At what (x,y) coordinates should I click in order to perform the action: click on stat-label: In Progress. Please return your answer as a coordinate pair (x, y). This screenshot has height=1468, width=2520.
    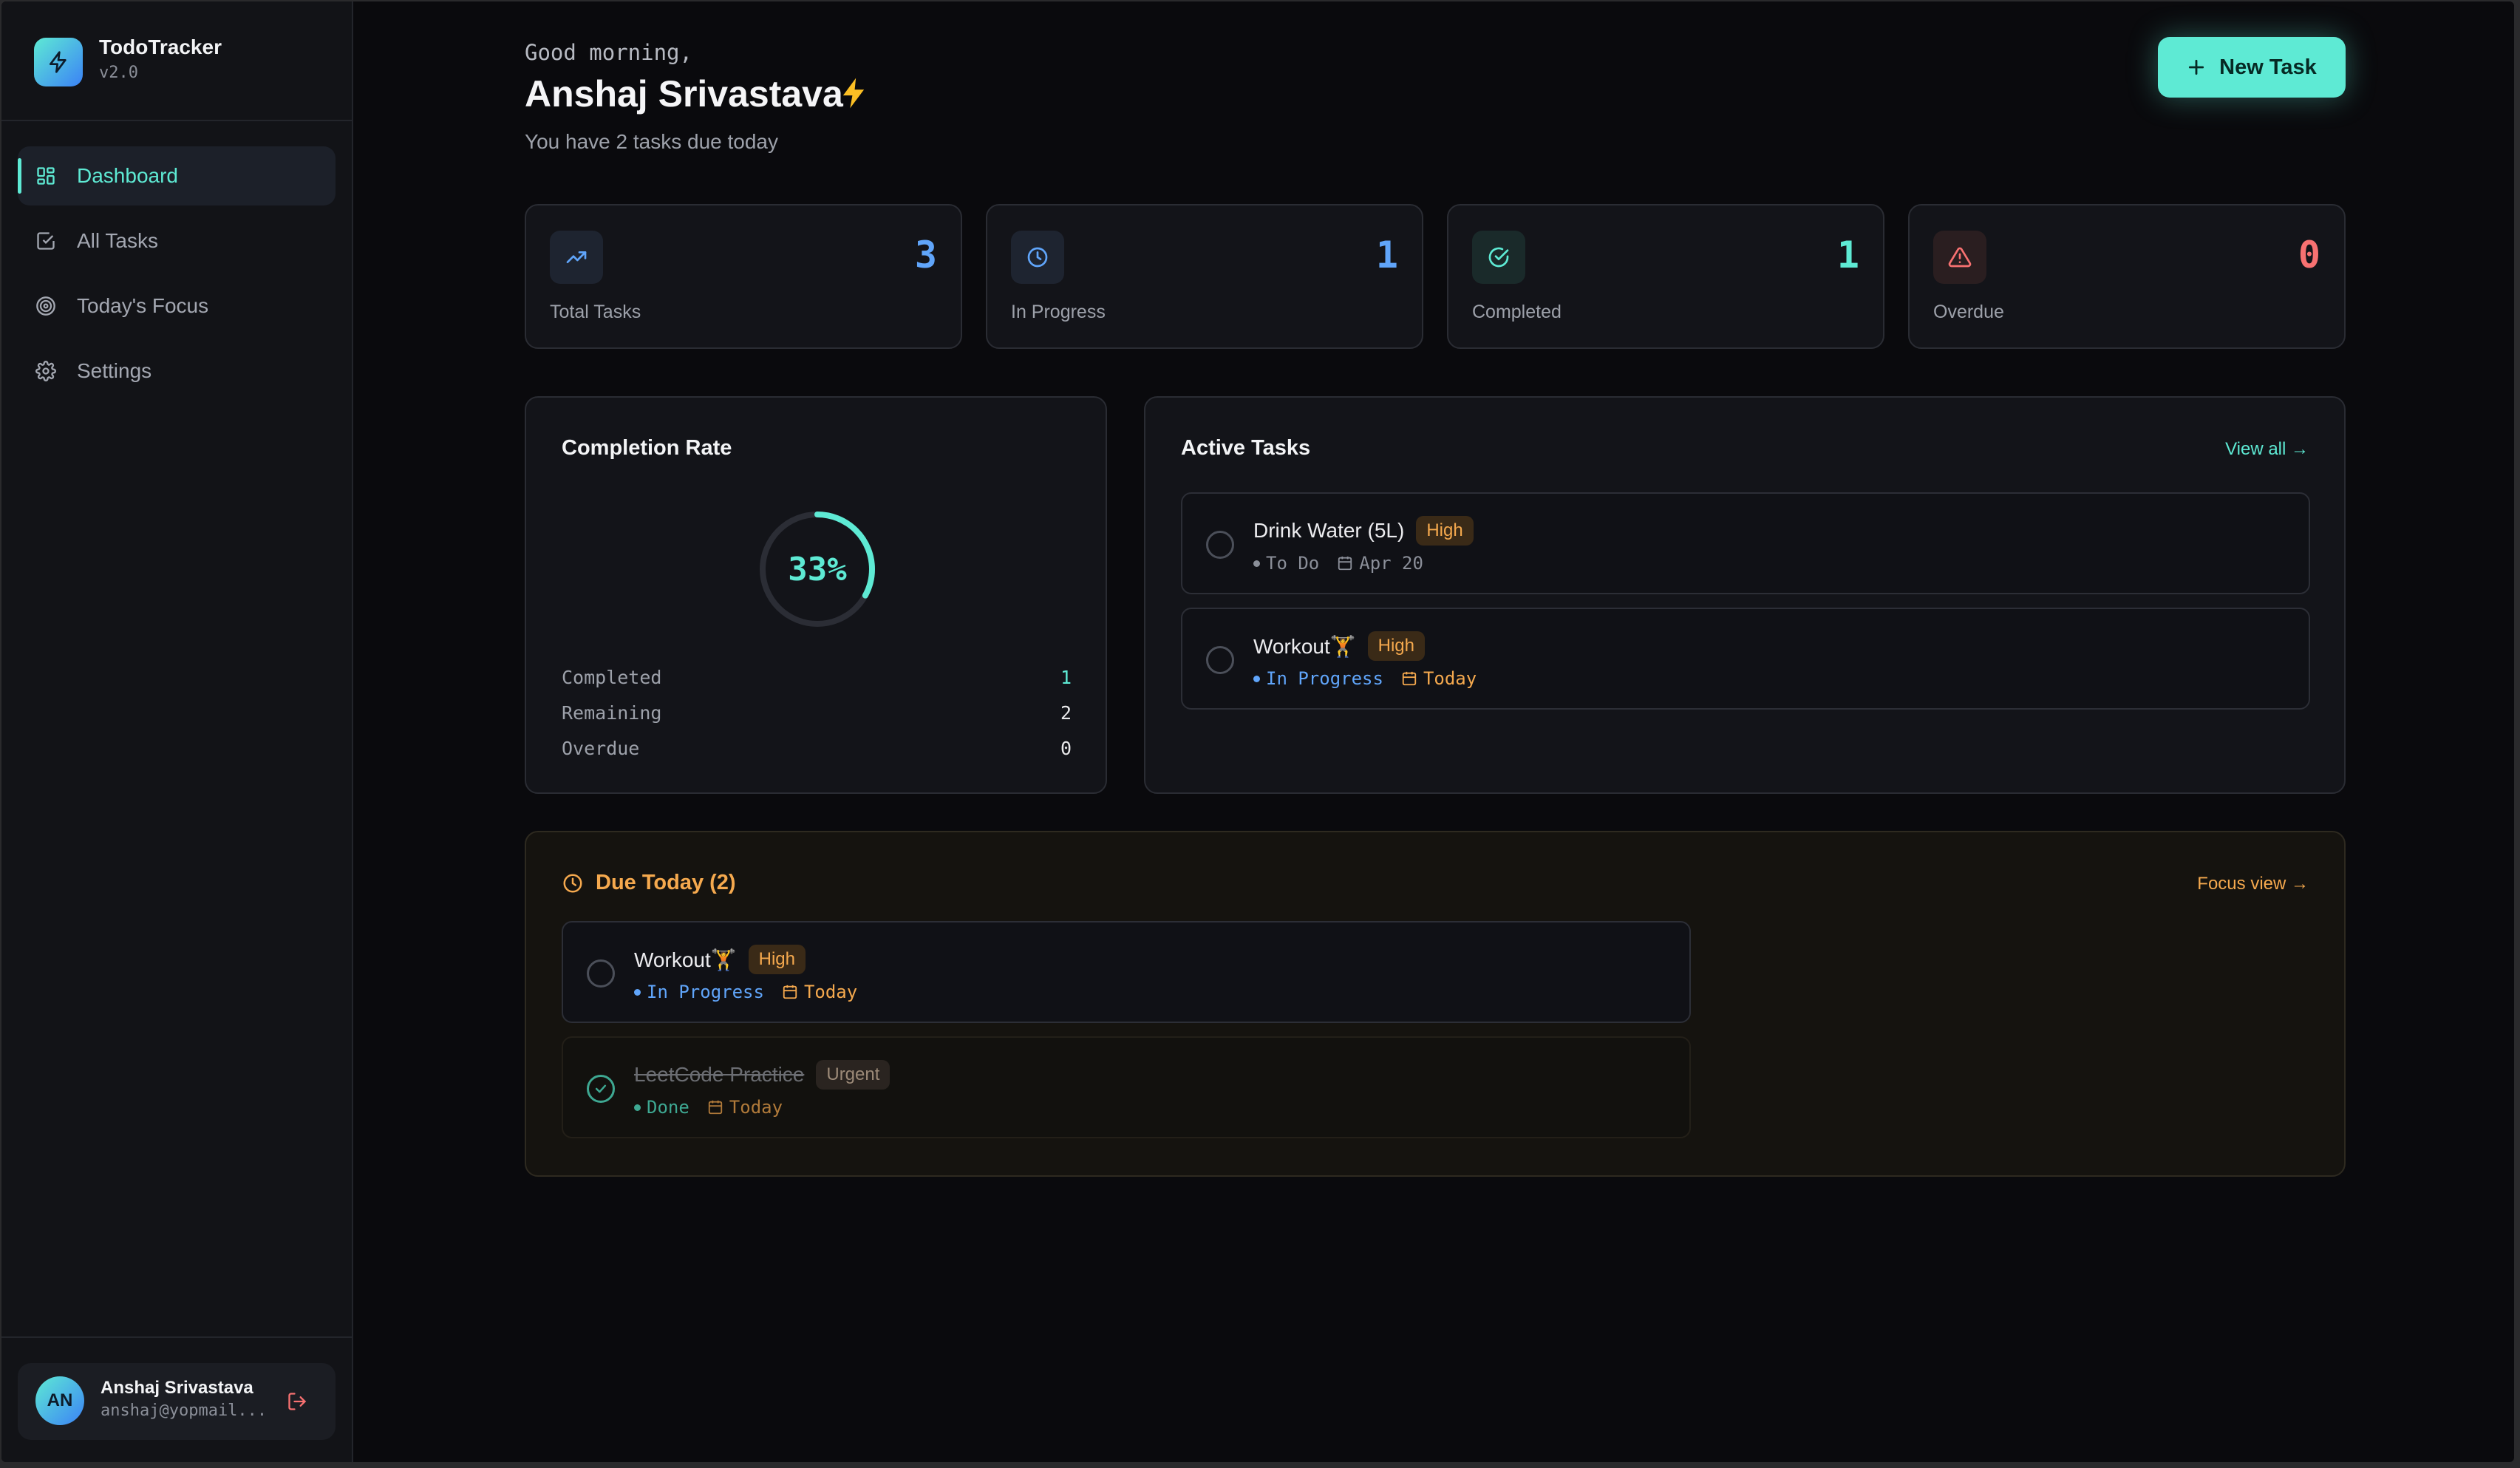
    Looking at the image, I should click on (1058, 312).